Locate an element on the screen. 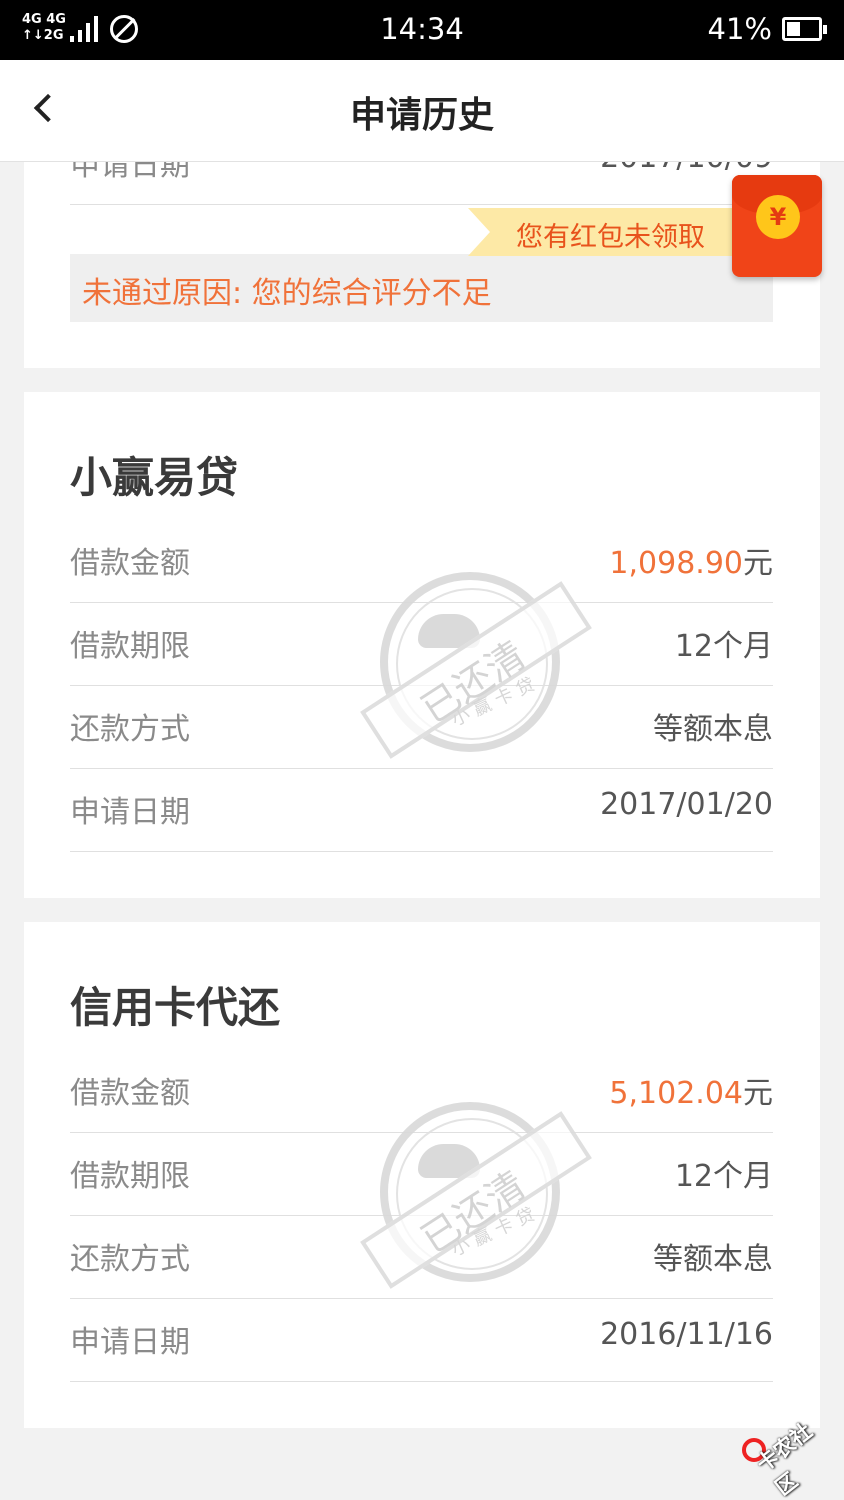 The height and width of the screenshot is (1500, 844). product-name: 小赢易贷 is located at coordinates (154, 477).